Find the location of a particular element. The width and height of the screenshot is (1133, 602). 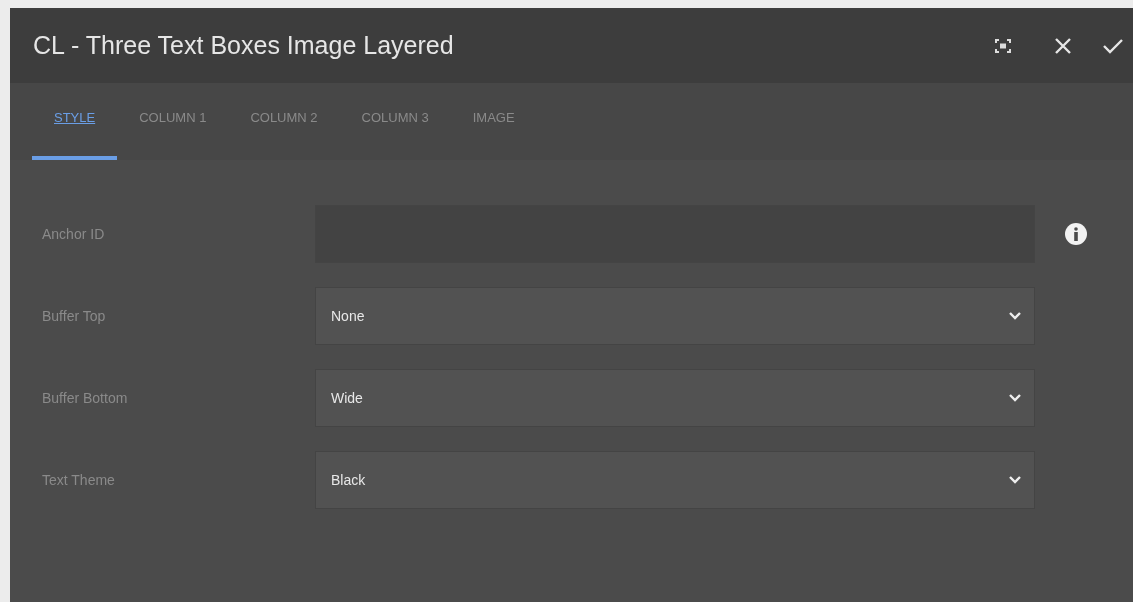

fullscreen-icon is located at coordinates (1003, 45).